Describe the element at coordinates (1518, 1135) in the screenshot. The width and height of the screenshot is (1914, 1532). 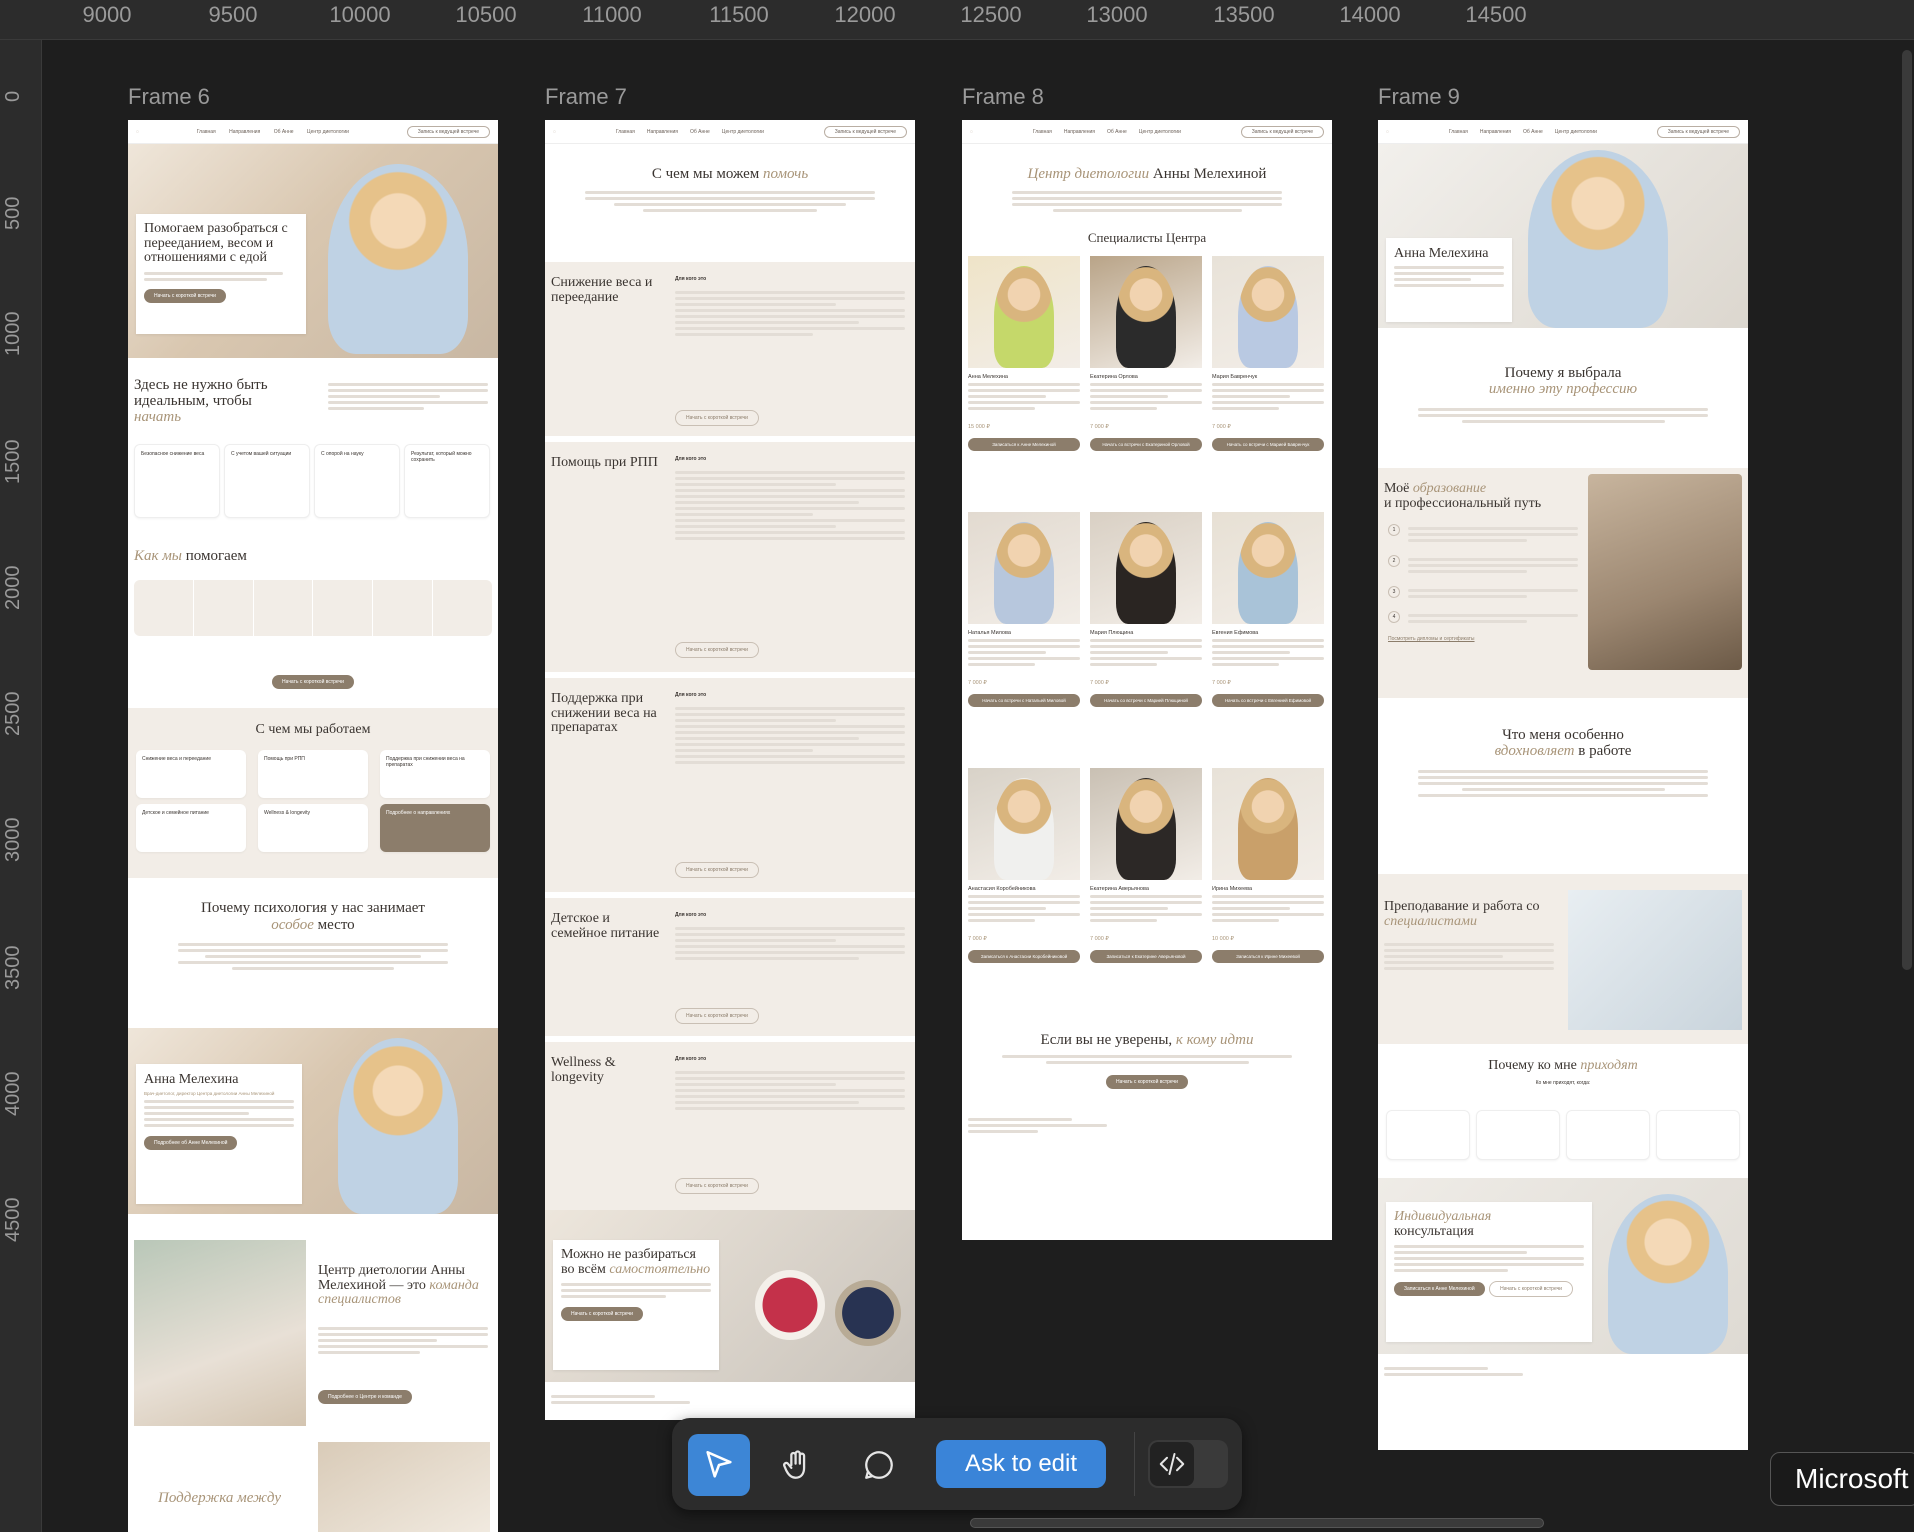
I see `reason-card` at that location.